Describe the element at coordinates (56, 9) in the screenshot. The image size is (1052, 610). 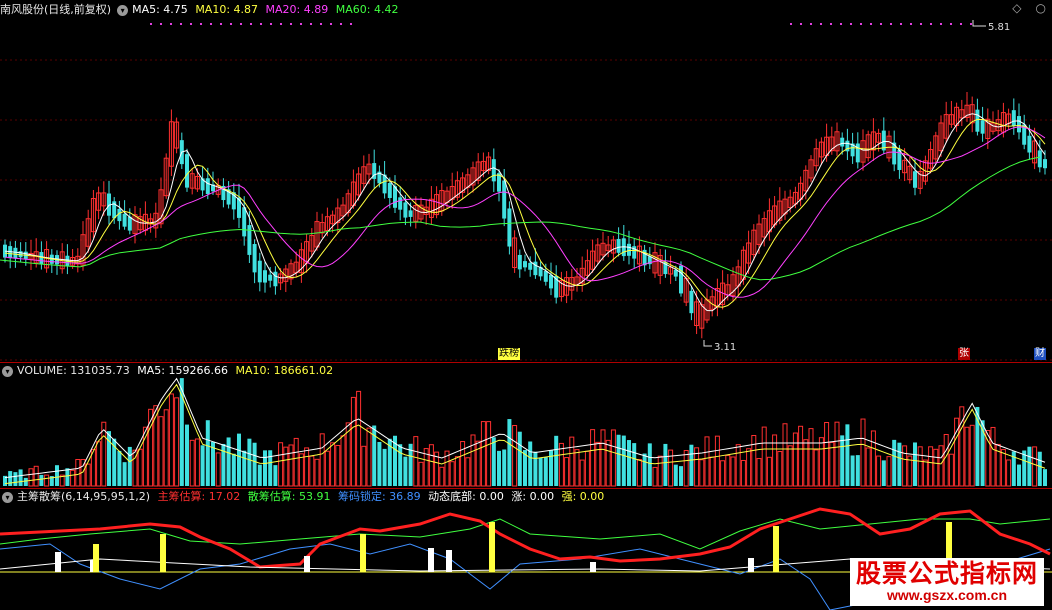
I see `main-chart-title: 南风股份(日线,前复权)` at that location.